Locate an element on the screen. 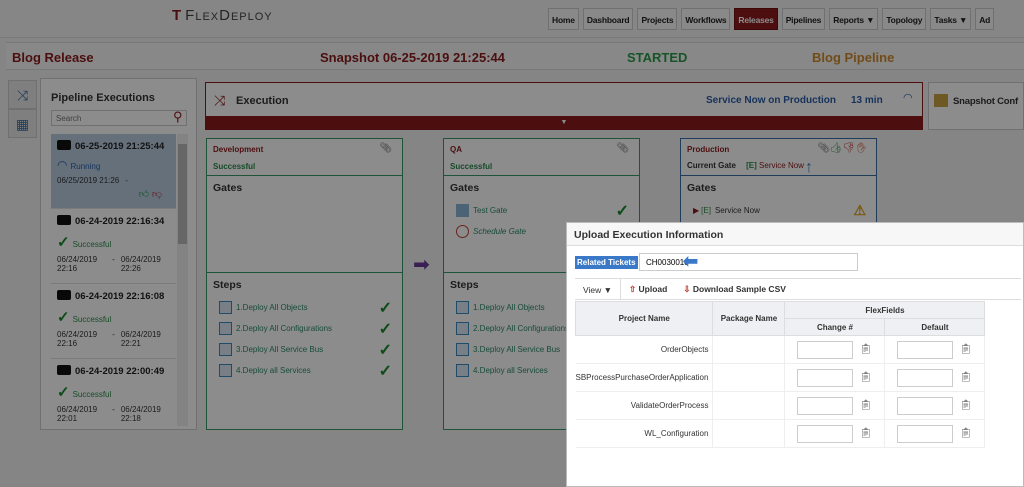  related-tickets-input is located at coordinates (748, 262).